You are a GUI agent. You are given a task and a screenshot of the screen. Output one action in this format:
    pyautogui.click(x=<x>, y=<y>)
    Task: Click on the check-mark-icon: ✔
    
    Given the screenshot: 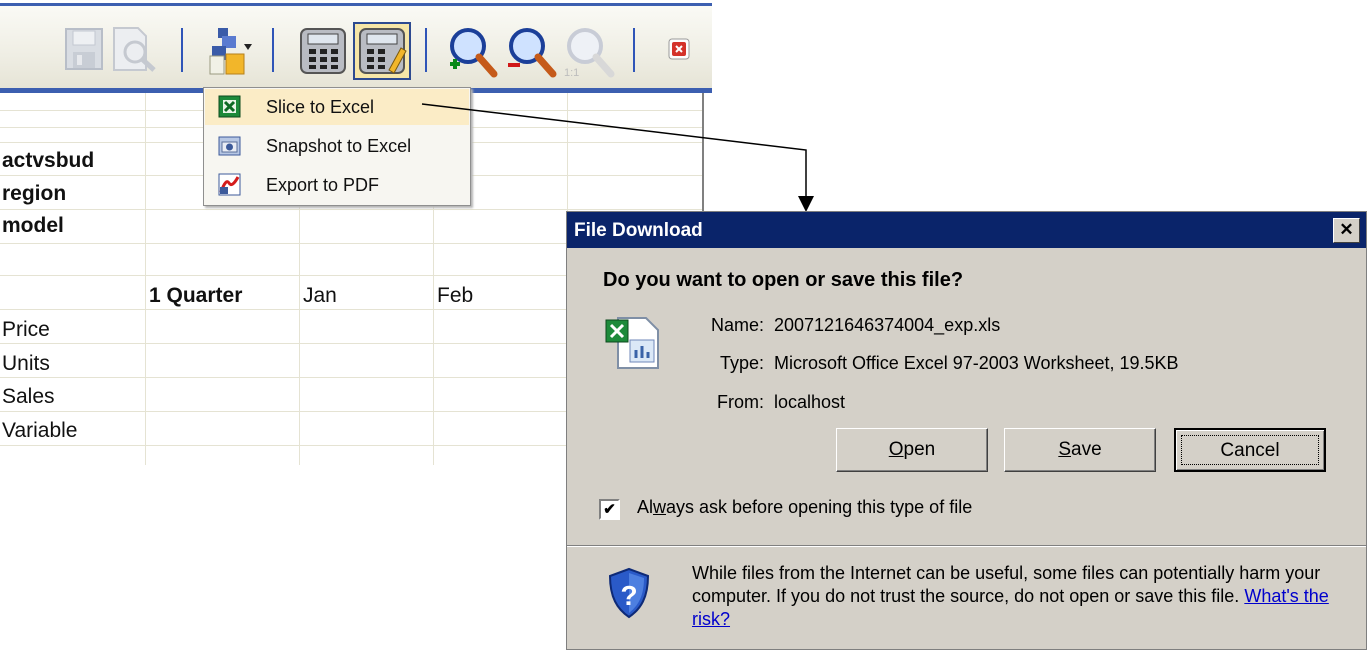 What is the action you would take?
    pyautogui.click(x=609, y=509)
    